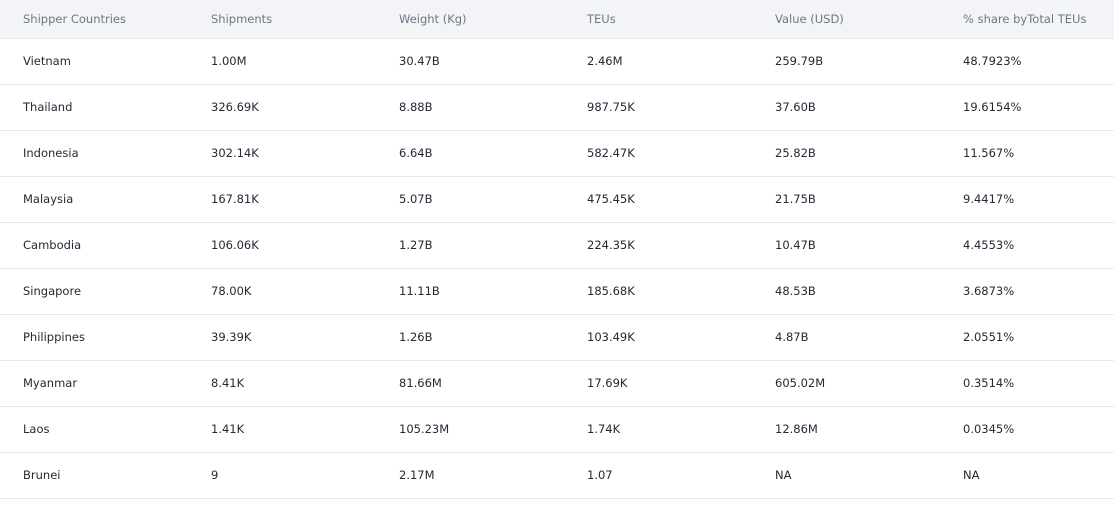  Describe the element at coordinates (989, 291) in the screenshot. I see `share-cell: 3.6873%` at that location.